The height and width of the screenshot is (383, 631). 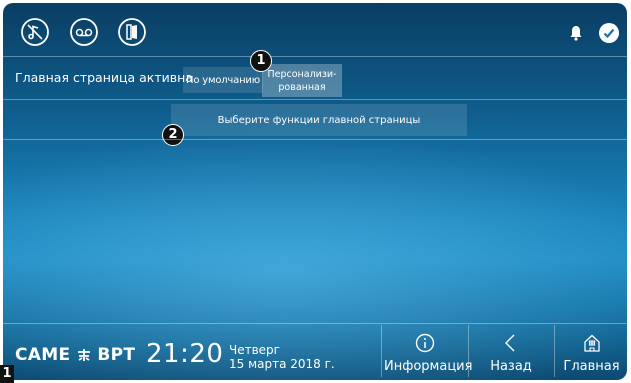 I want to click on date-weekday: Четверг, so click(x=254, y=350).